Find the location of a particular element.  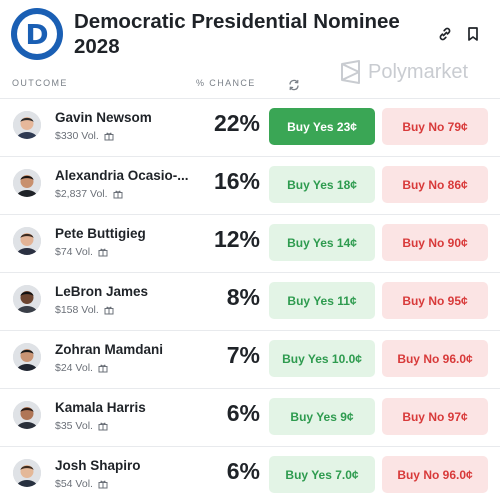

candidate-name: Kamala Harris is located at coordinates (122, 407).